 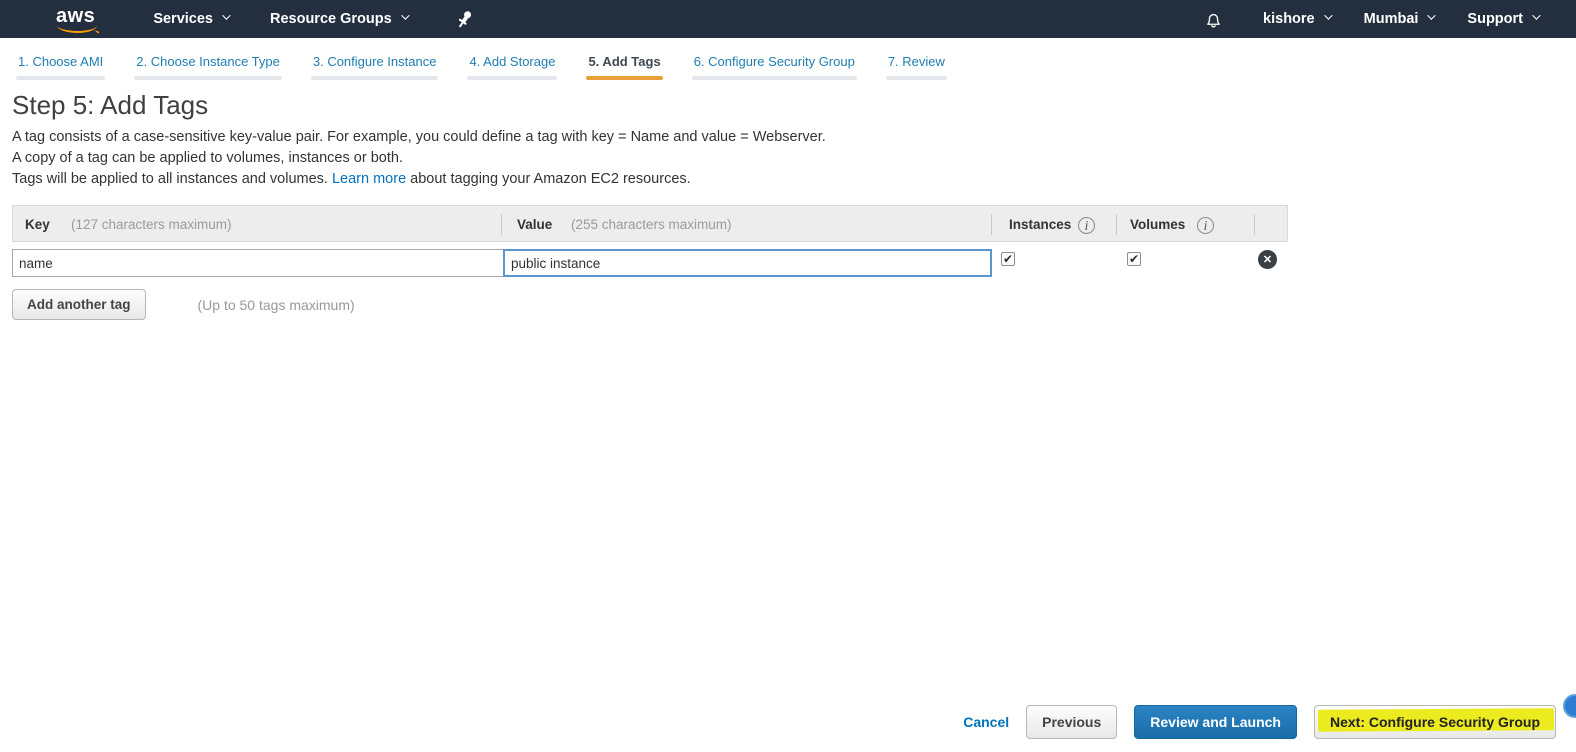 I want to click on nav-support-menu: Support, so click(x=1504, y=19).